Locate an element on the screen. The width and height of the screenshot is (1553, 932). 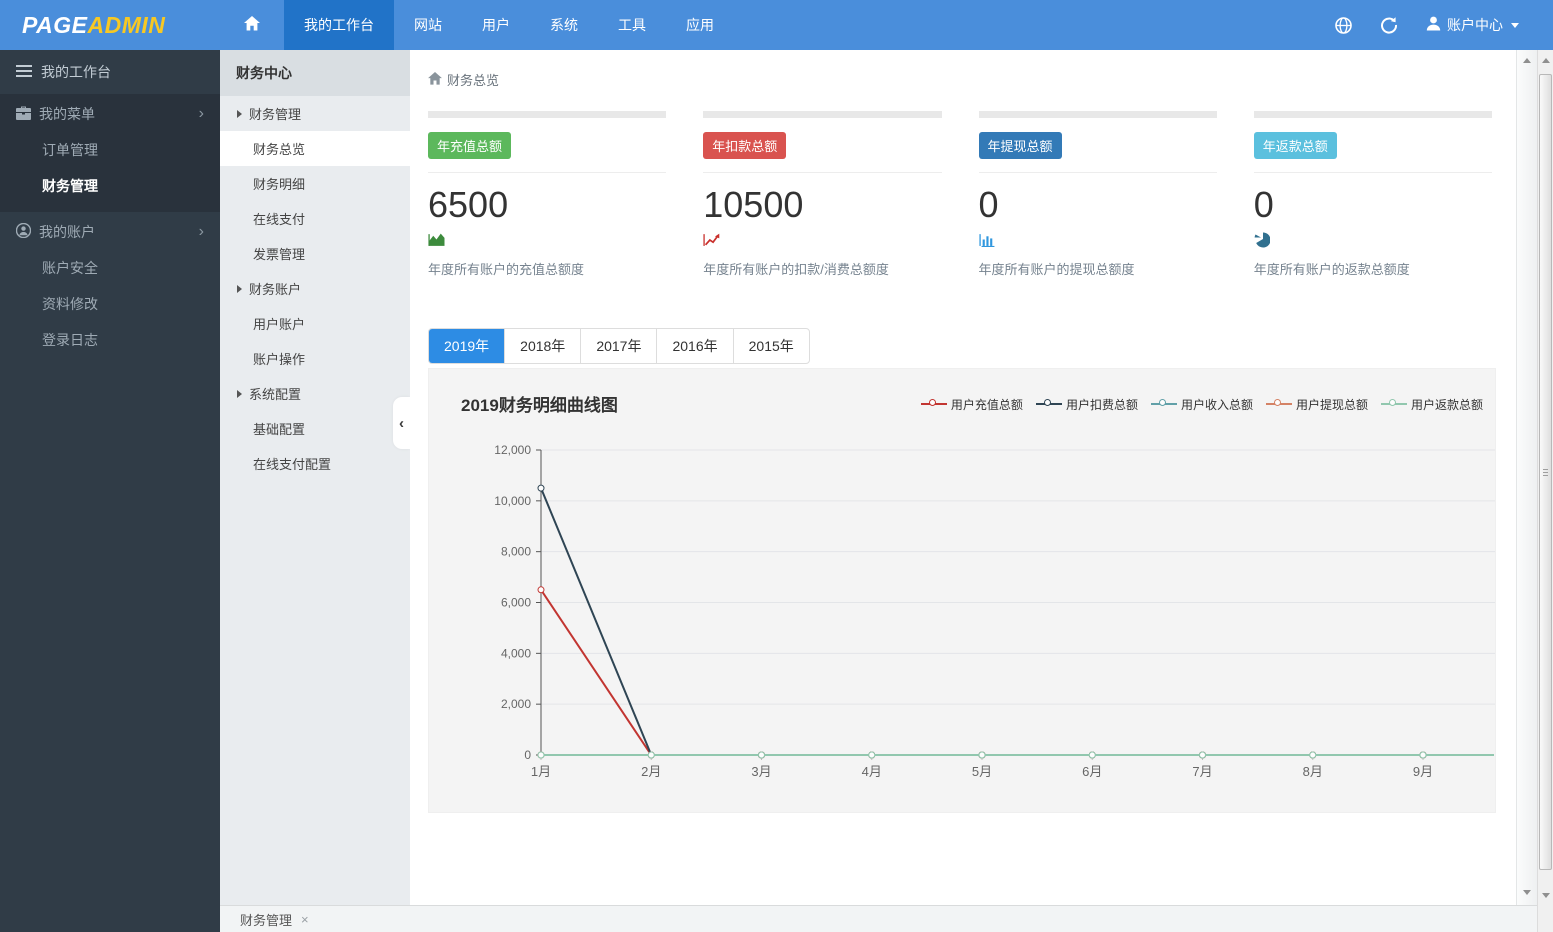
nav-item-system: 系统 is located at coordinates (564, 25).